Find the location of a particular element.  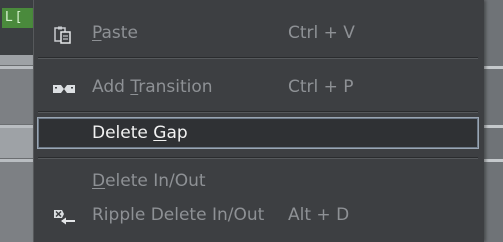

menu-item-label: Delete In/Out is located at coordinates (149, 181).